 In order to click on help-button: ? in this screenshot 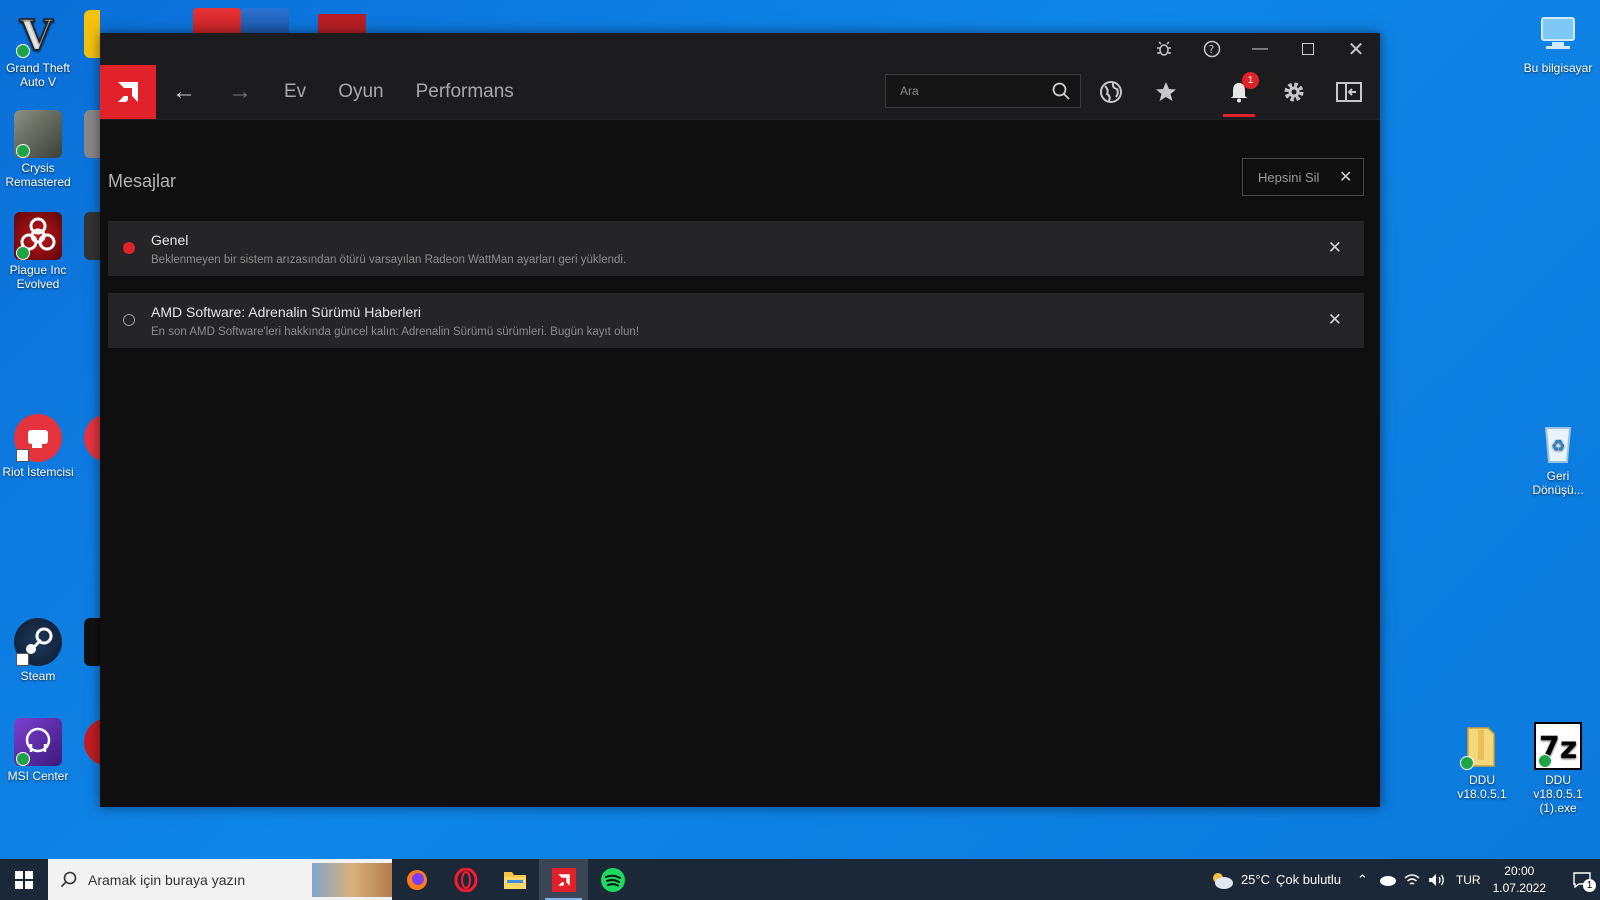, I will do `click(1212, 49)`.